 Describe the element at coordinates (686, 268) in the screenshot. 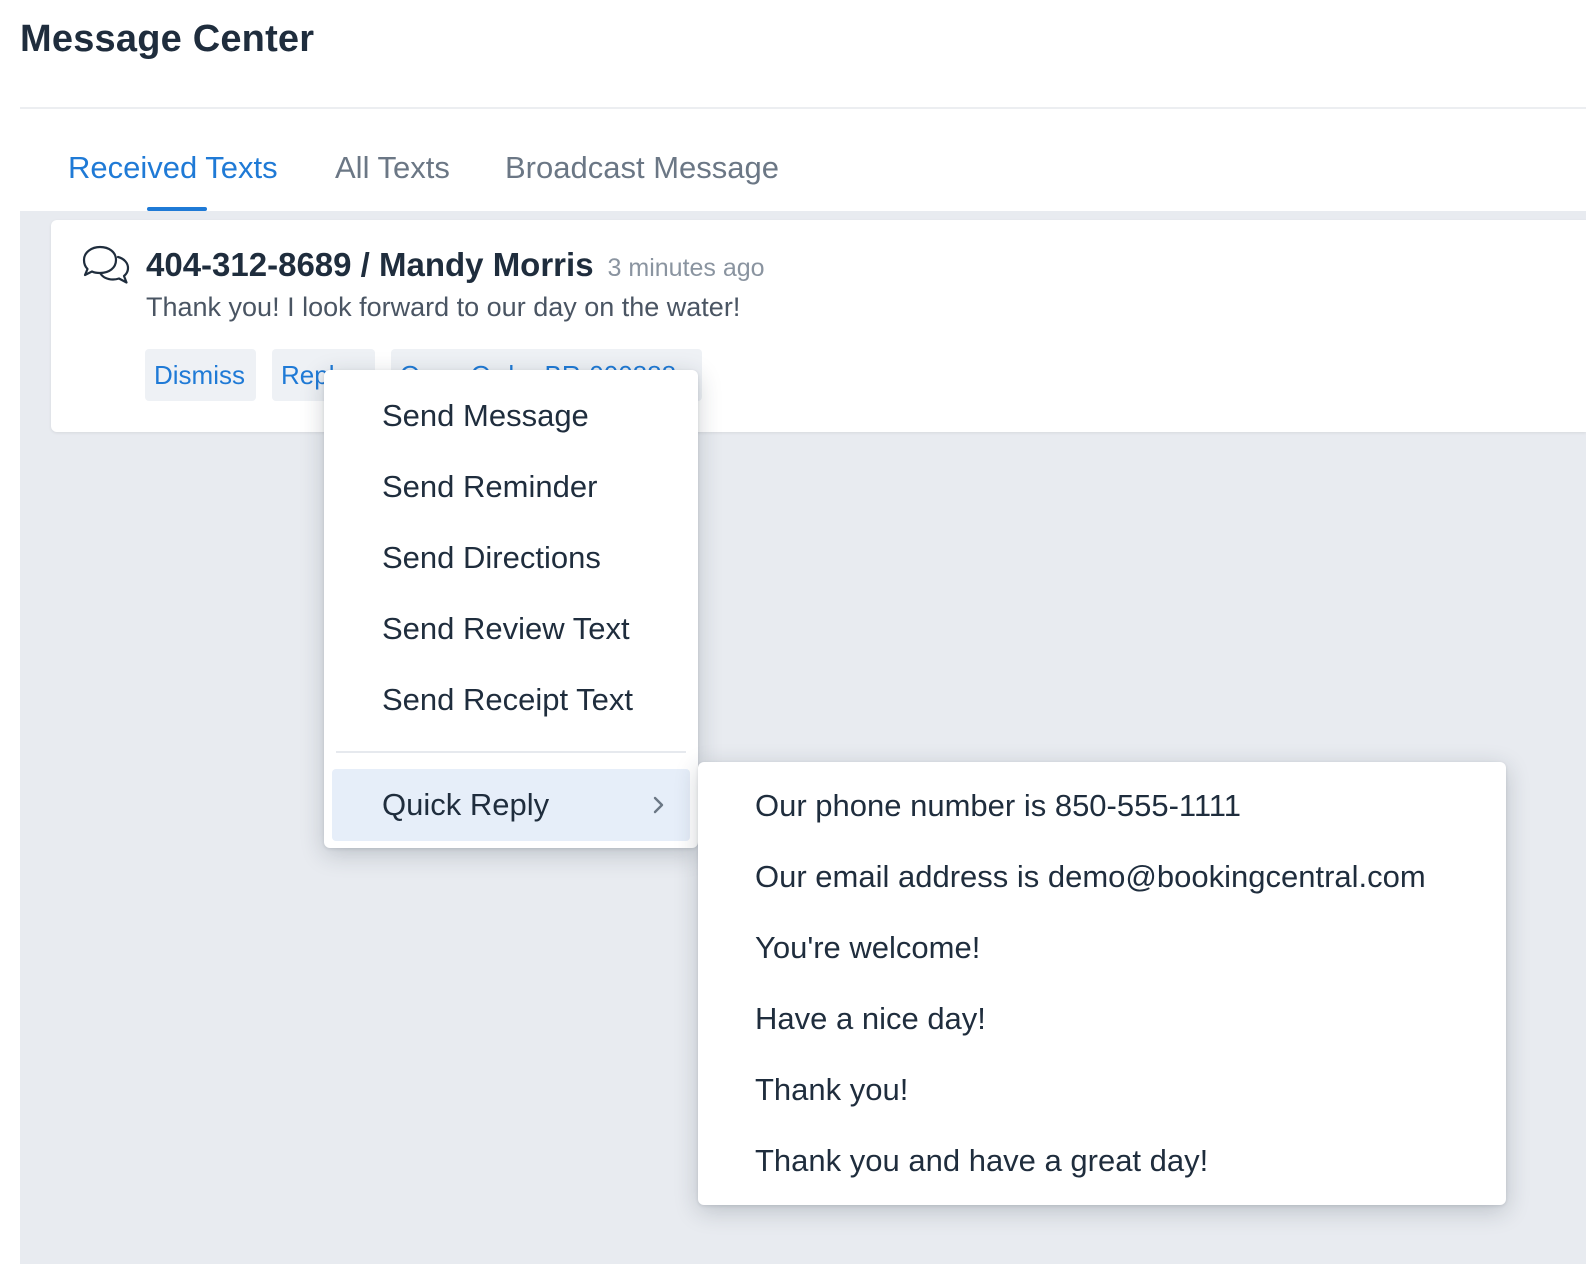

I see `message-timestamp: 3 minutes ago` at that location.